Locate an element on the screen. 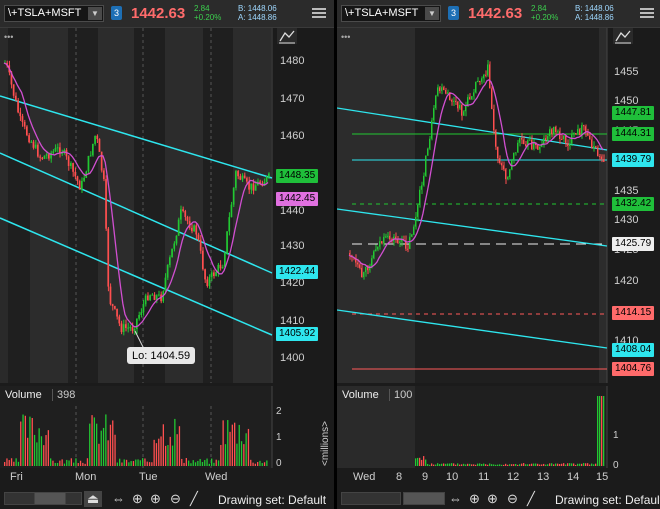 The height and width of the screenshot is (509, 660). right-draw-tool-icon is located at coordinates (623, 36).